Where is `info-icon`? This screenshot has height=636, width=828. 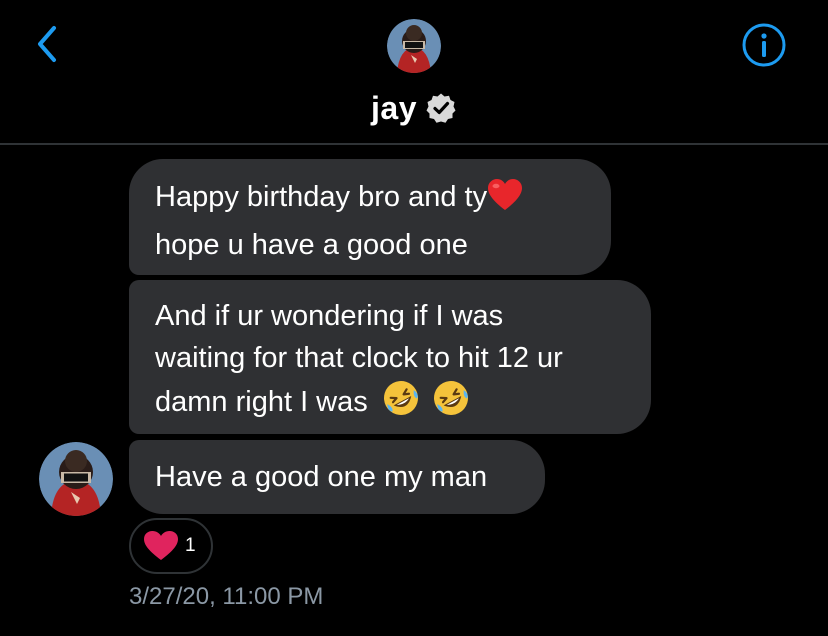 info-icon is located at coordinates (764, 45).